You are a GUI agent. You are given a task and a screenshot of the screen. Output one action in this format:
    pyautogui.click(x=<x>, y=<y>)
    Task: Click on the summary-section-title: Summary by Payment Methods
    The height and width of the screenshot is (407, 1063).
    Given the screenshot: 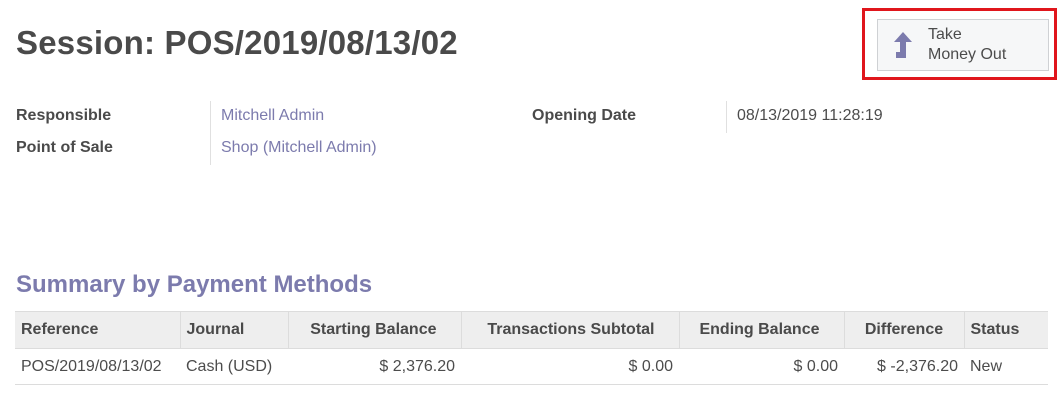 What is the action you would take?
    pyautogui.click(x=194, y=284)
    